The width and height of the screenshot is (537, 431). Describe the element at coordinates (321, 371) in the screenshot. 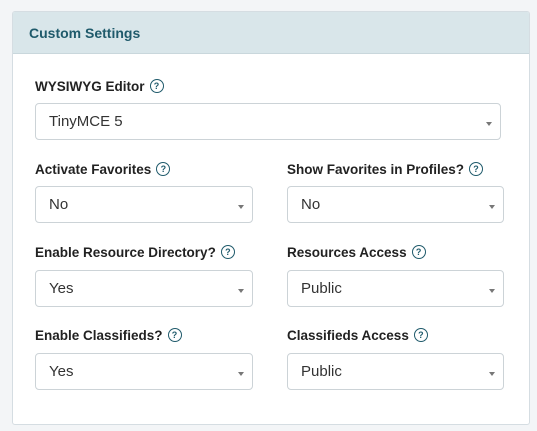

I see `classifieds-access-value: Public` at that location.